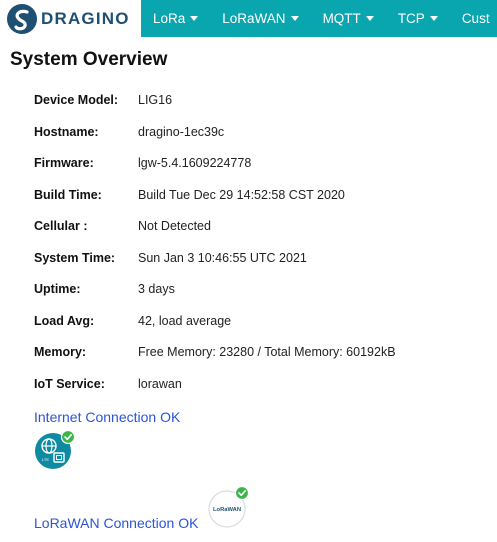  I want to click on page-title: System Overview, so click(89, 59).